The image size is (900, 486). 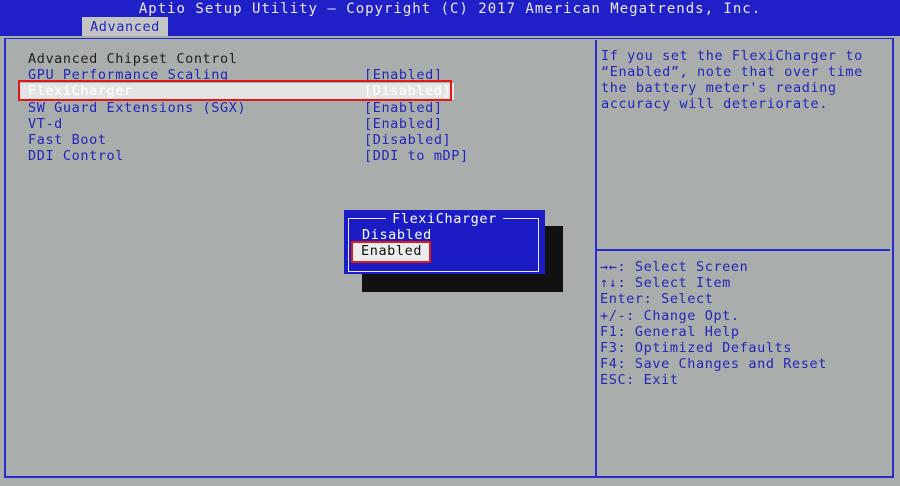 I want to click on setting-label: GPU Performance Scaling, so click(x=128, y=75).